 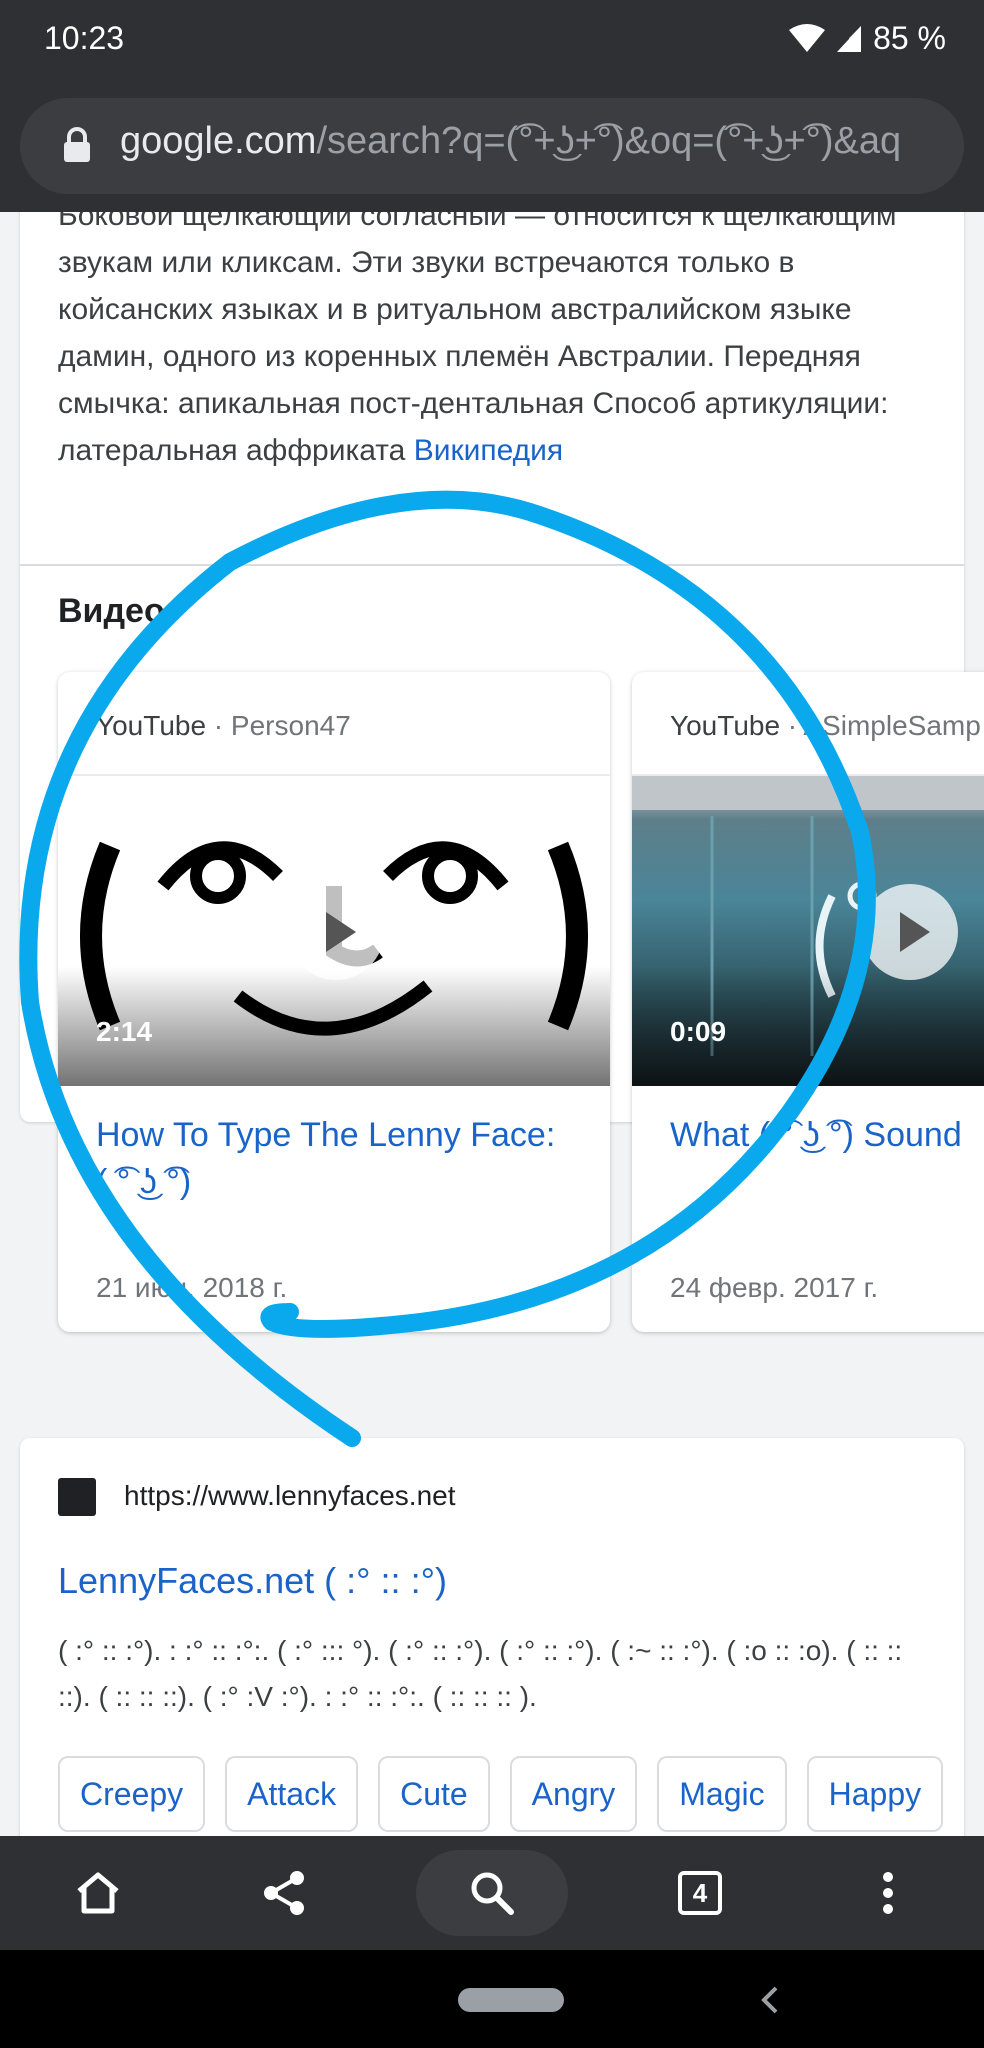 I want to click on result-url: https://www.lennyfaces.net, so click(x=290, y=1496).